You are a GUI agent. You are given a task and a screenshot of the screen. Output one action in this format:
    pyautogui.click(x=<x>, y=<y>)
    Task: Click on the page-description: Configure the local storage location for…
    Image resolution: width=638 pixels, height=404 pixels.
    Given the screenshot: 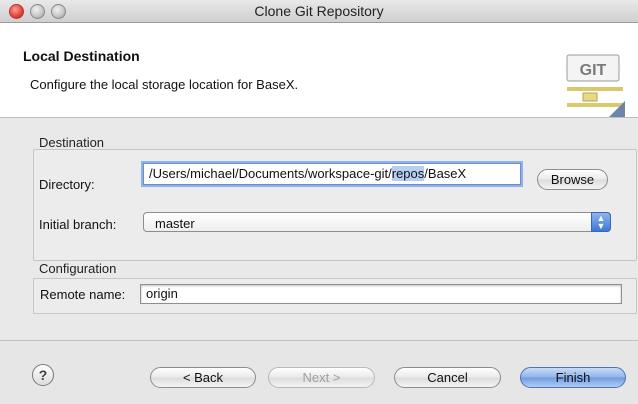 What is the action you would take?
    pyautogui.click(x=164, y=84)
    